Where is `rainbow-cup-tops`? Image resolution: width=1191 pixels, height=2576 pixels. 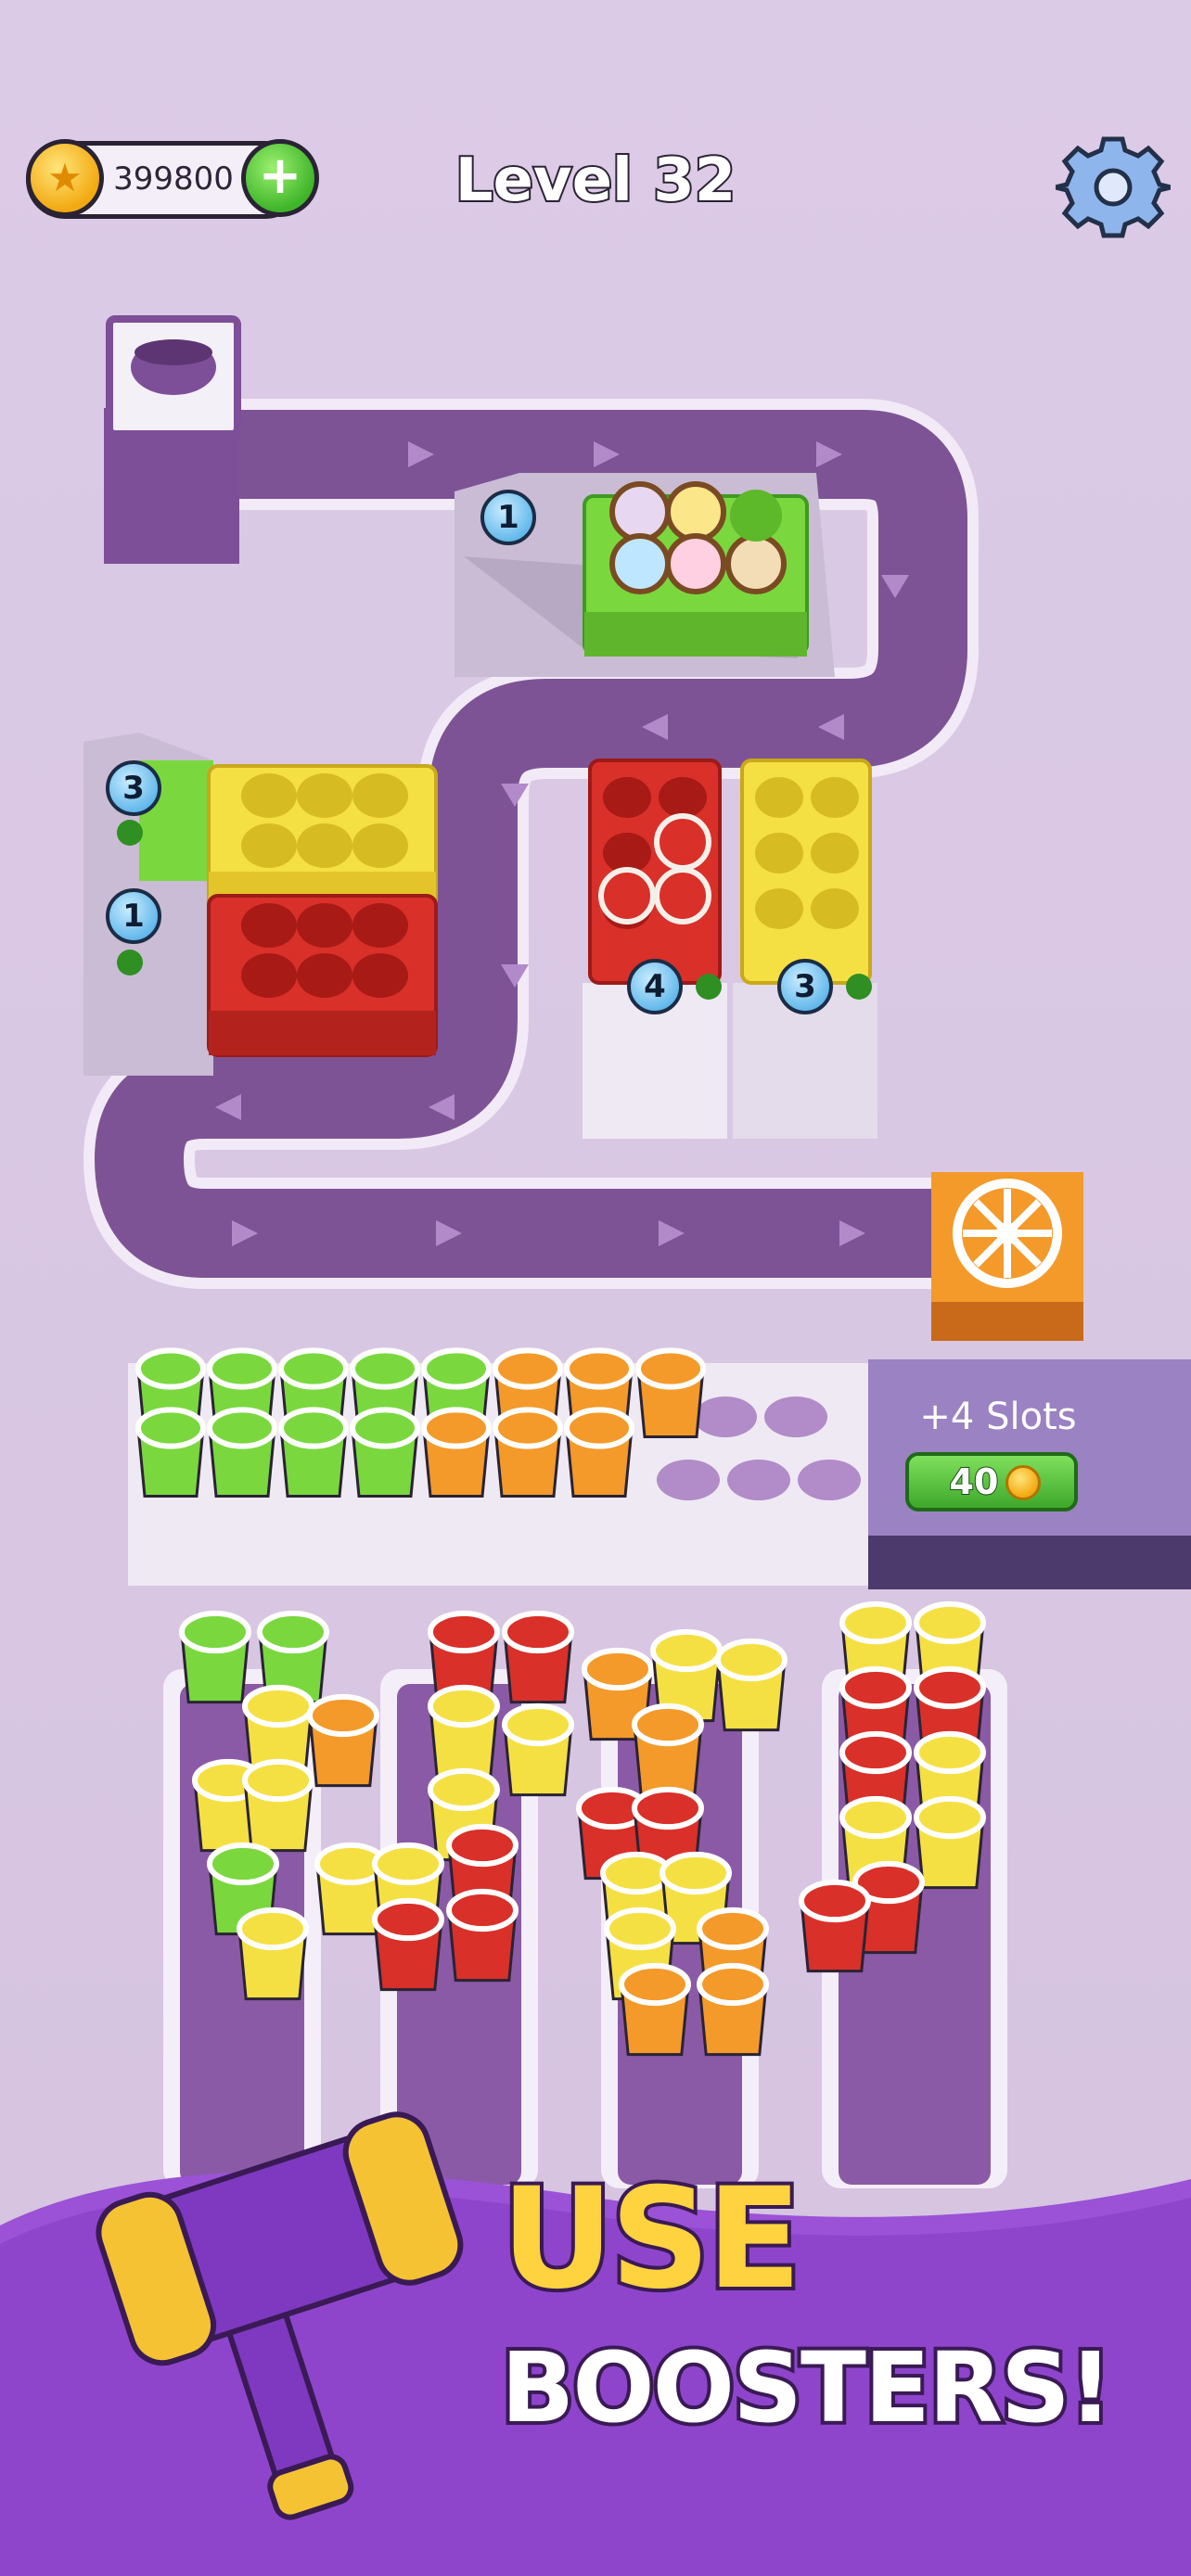
rainbow-cup-tops is located at coordinates (698, 538).